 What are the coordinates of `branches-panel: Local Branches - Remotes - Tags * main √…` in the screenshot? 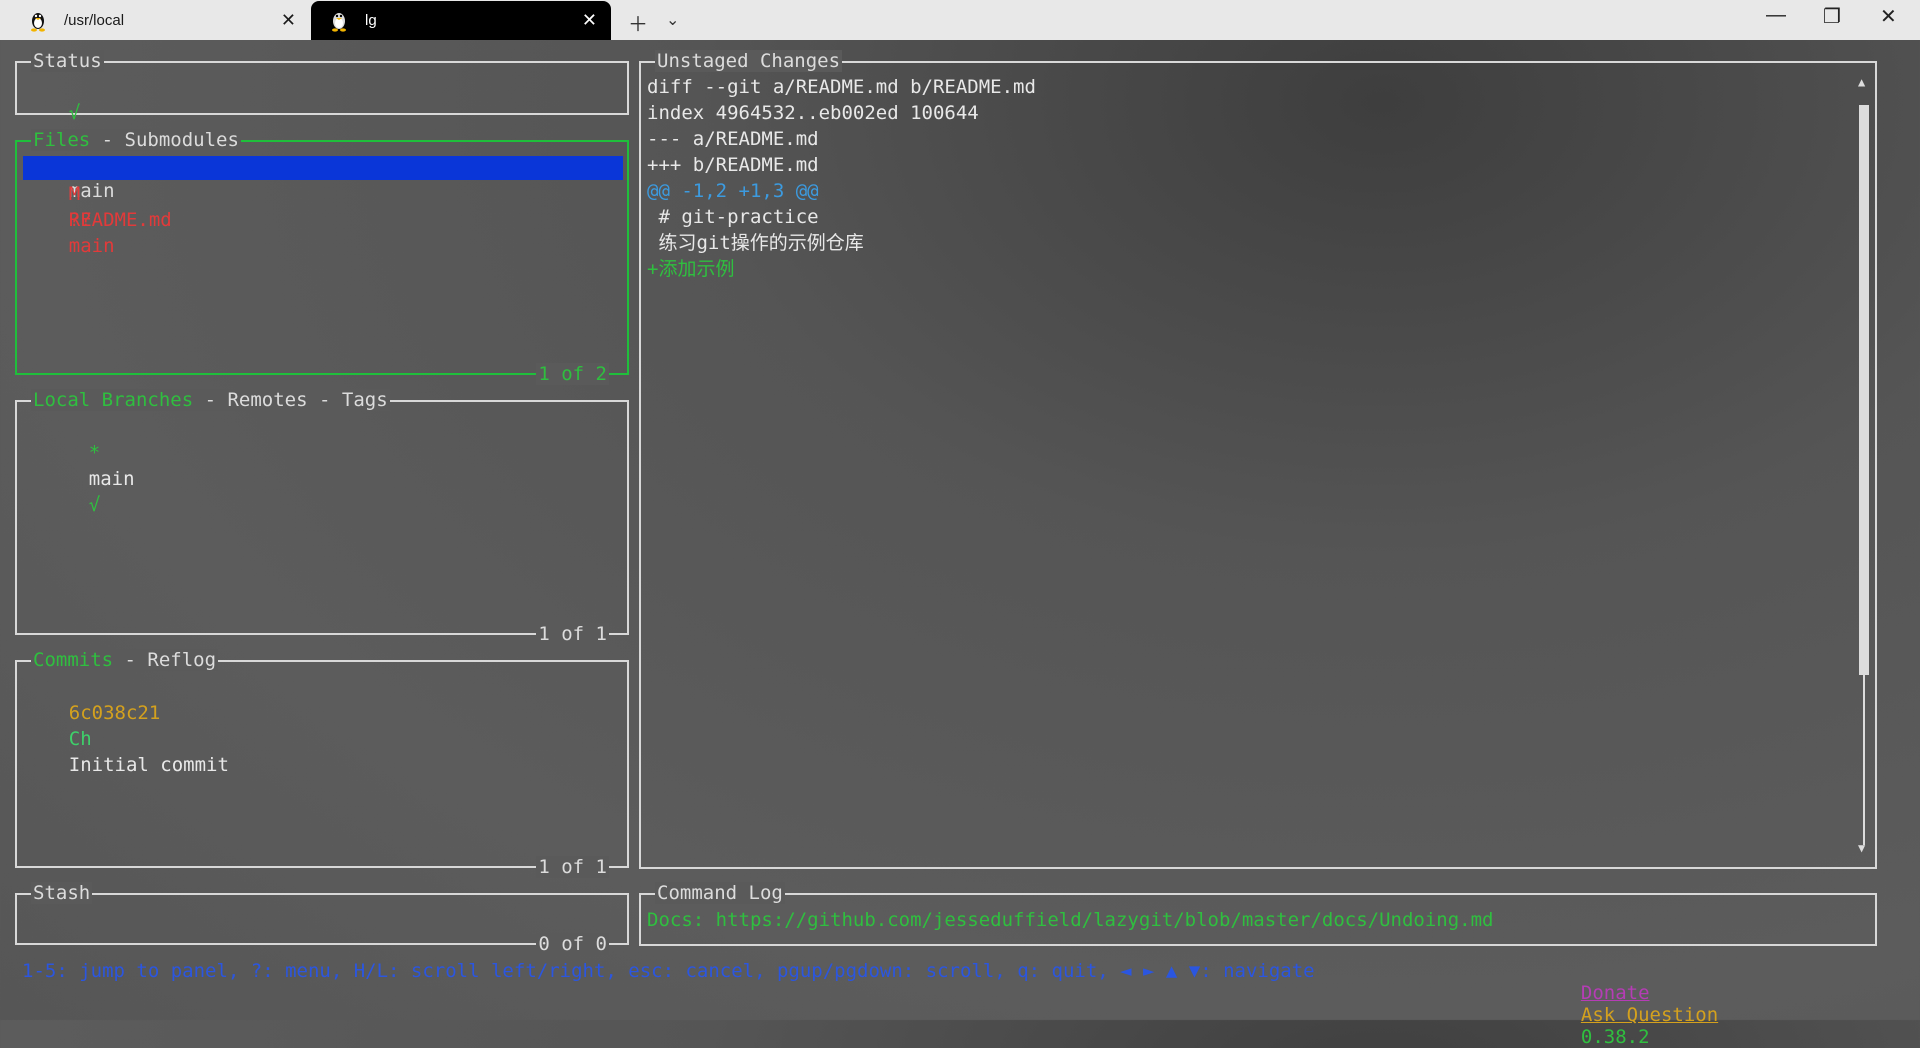 It's located at (322, 517).